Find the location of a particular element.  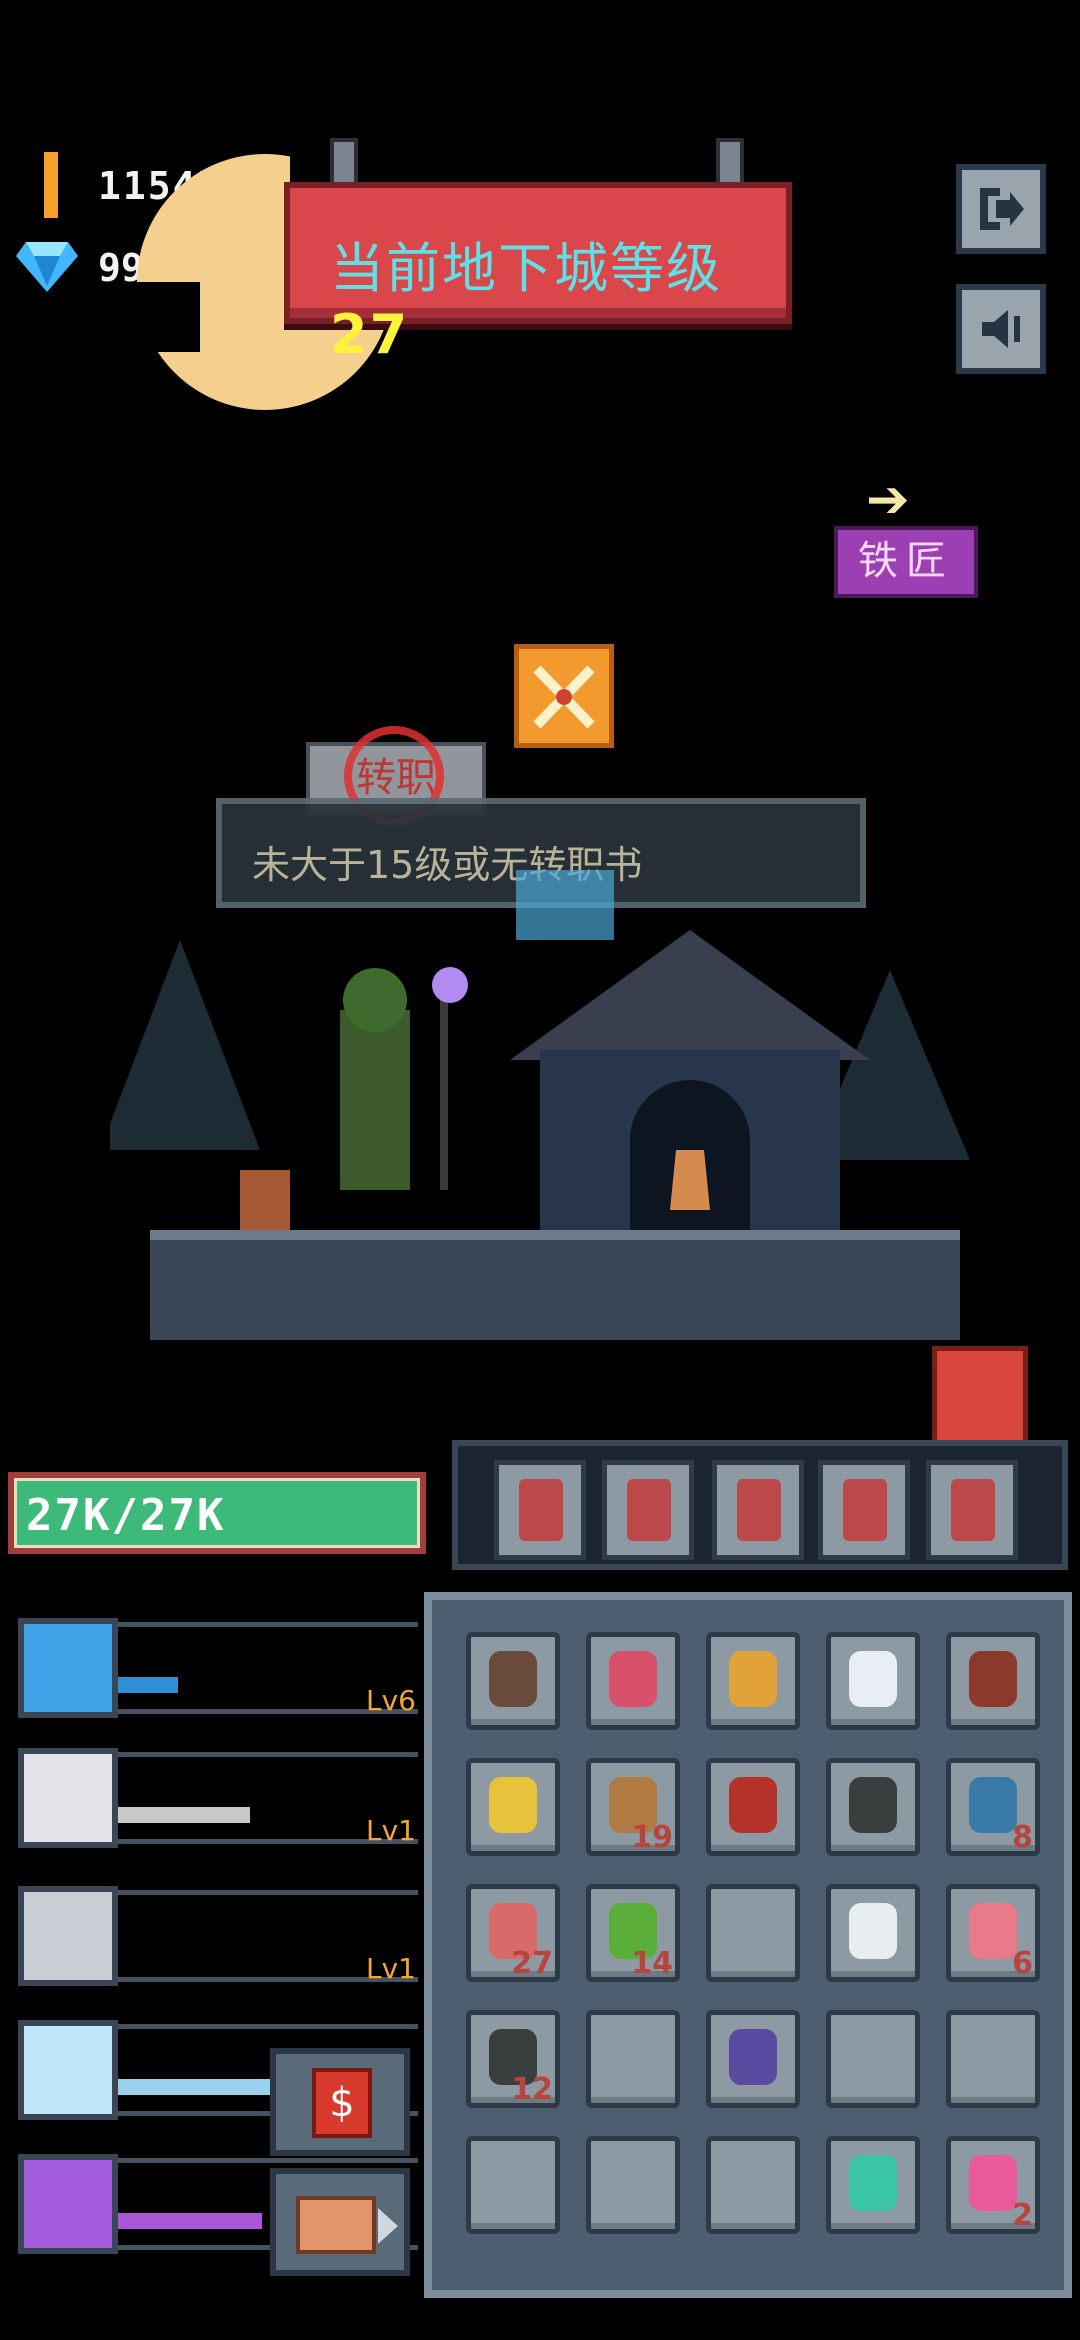

scroll-icon is located at coordinates (759, 1510).